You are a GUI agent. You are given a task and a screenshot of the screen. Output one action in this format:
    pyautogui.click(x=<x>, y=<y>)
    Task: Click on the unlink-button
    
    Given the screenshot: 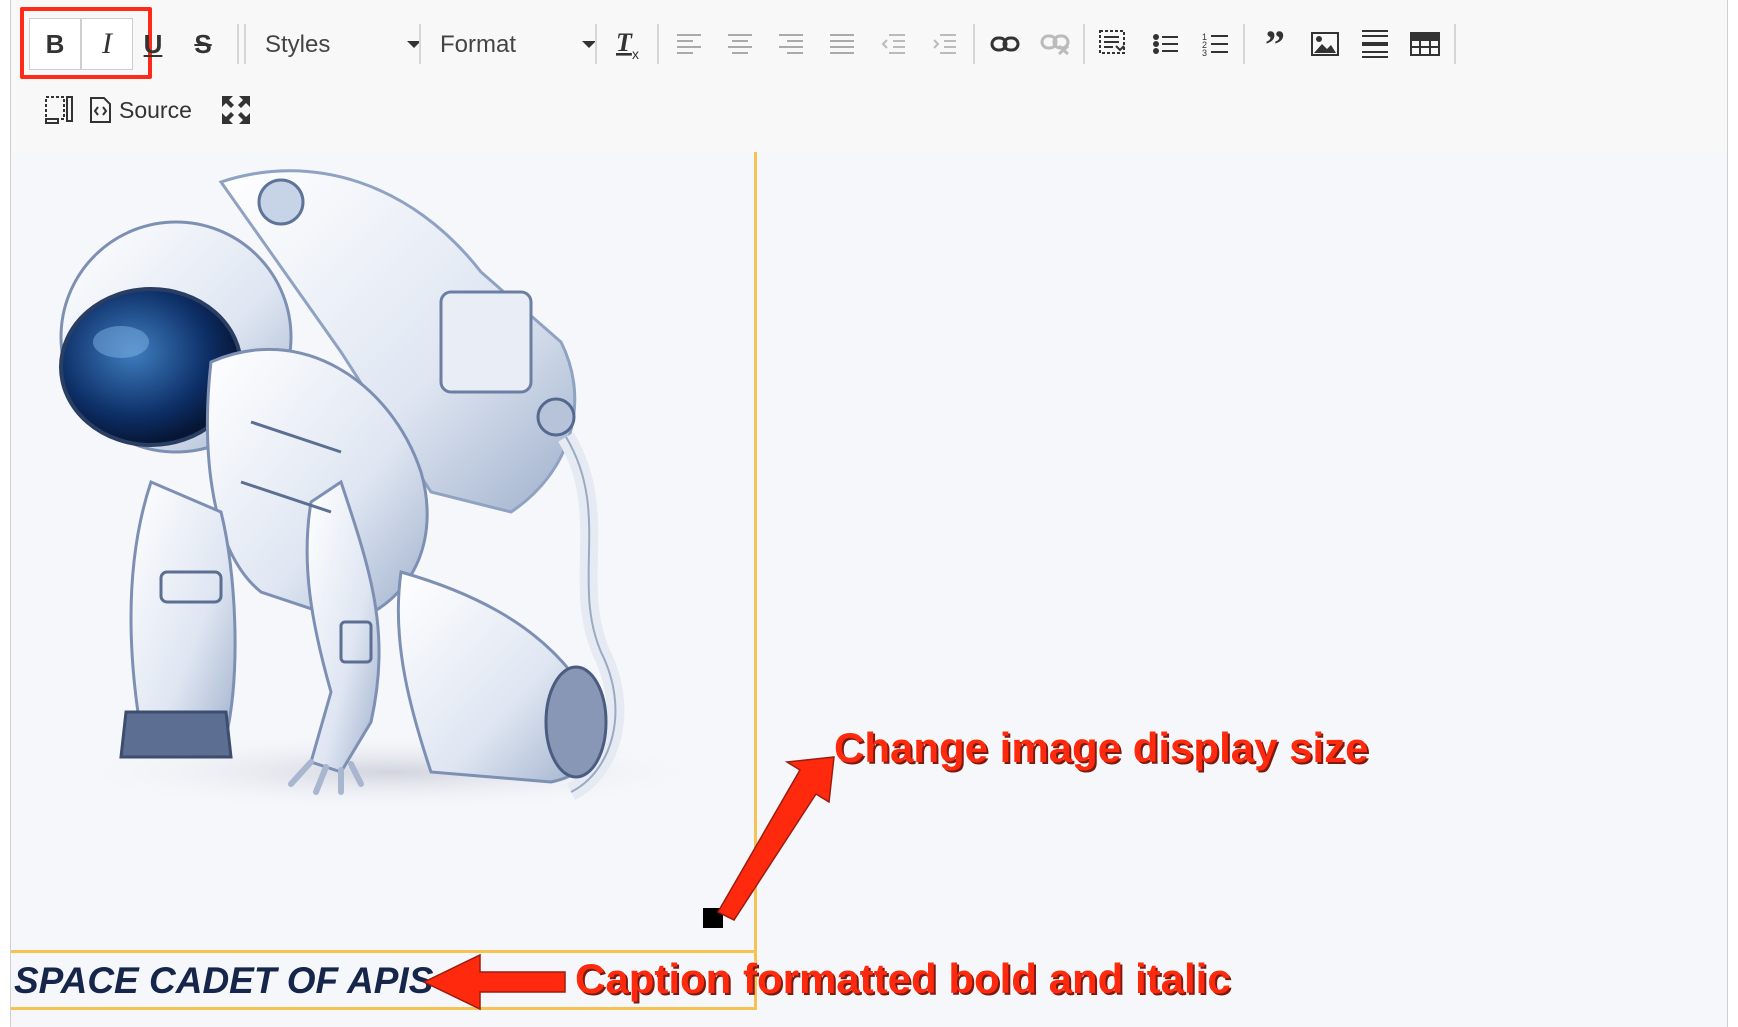 What is the action you would take?
    pyautogui.click(x=1055, y=44)
    